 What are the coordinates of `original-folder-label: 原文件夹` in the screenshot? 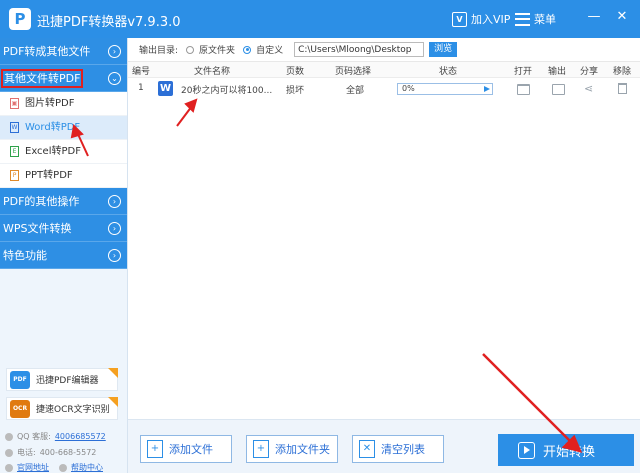 It's located at (217, 51).